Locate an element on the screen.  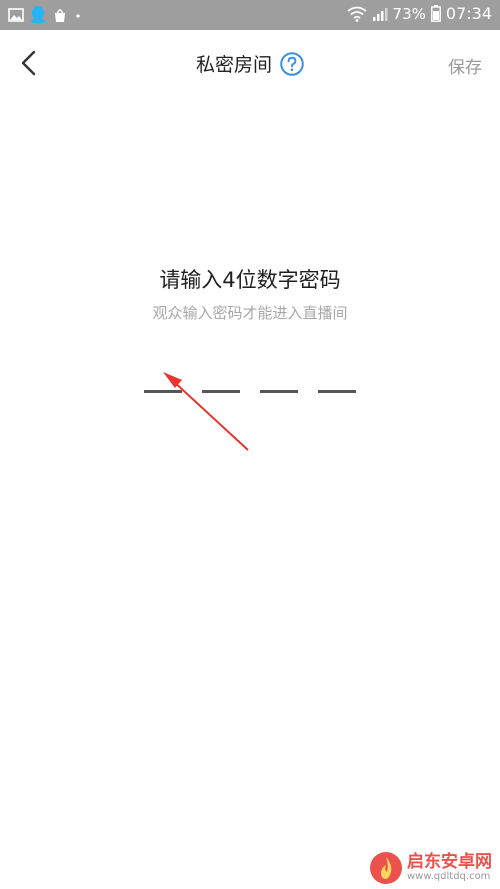
watermark-url: www.qdltdq.com is located at coordinates (449, 876).